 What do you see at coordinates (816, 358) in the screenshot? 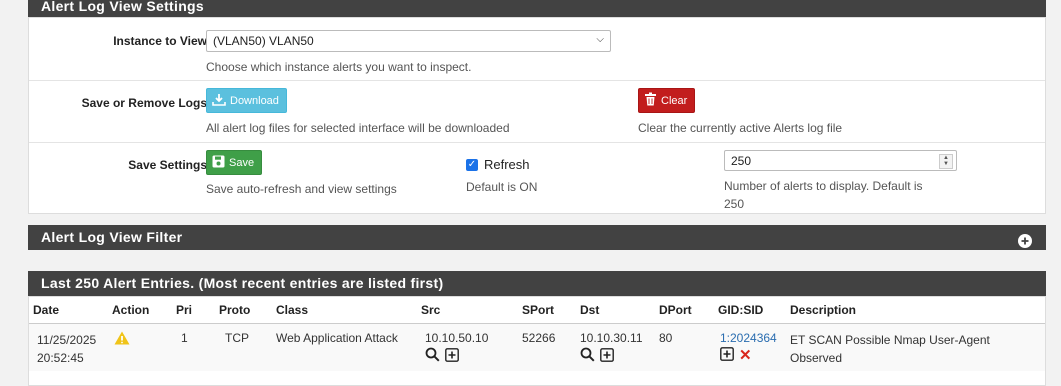
I see `description-line2: Observed` at bounding box center [816, 358].